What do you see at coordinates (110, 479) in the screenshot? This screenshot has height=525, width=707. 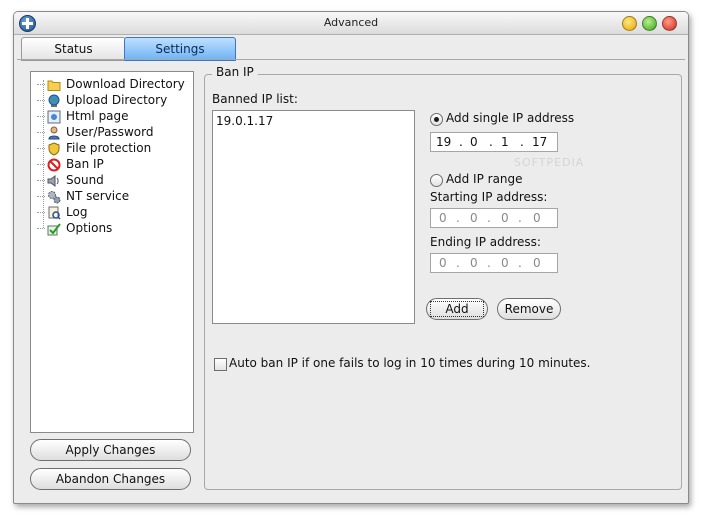 I see `abandon-changes-button: Abandon Changes` at bounding box center [110, 479].